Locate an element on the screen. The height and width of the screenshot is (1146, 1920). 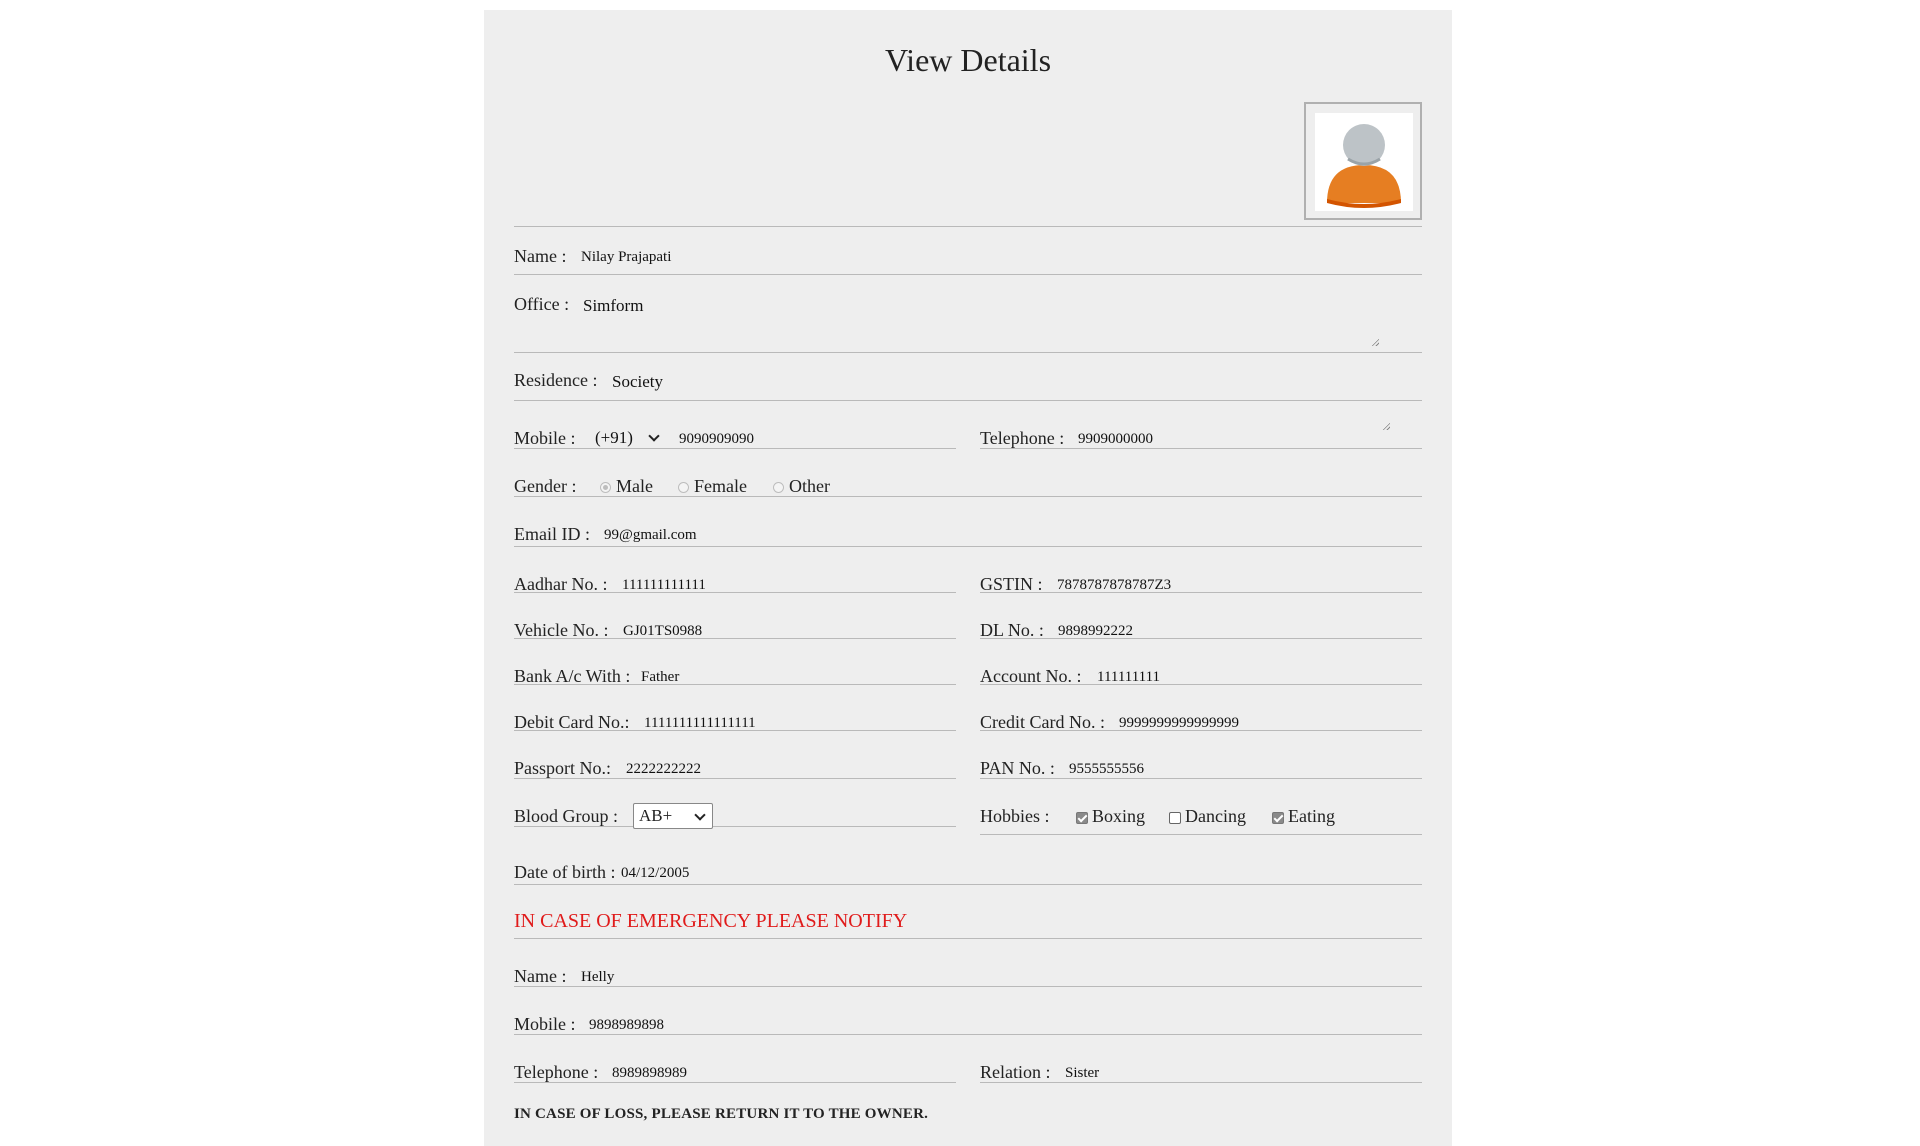
dob-label: Date of birth : is located at coordinates (565, 872).